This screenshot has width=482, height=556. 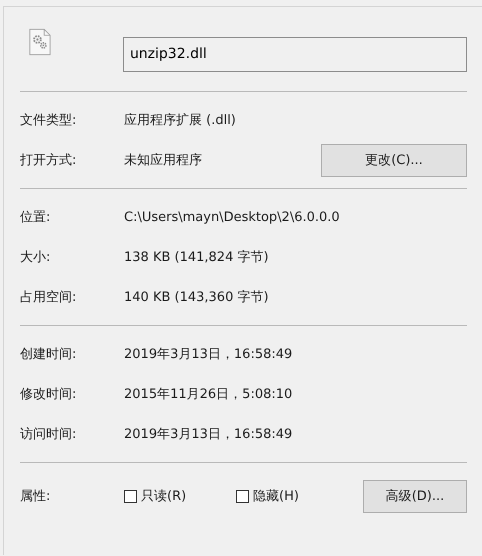 What do you see at coordinates (180, 120) in the screenshot?
I see `field-value: 应用程序扩展 (.dll)` at bounding box center [180, 120].